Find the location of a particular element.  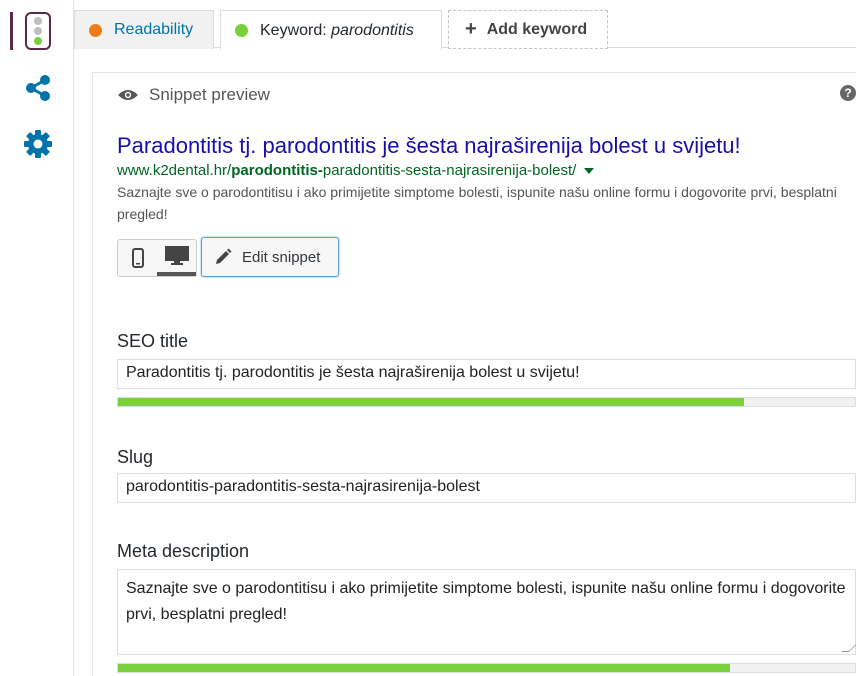

tab-readability-label: Readability is located at coordinates (154, 29).